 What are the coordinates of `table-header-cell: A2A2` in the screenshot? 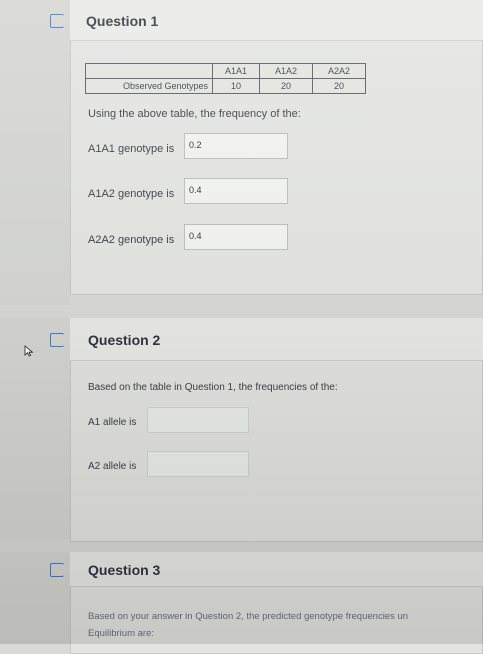 It's located at (339, 71).